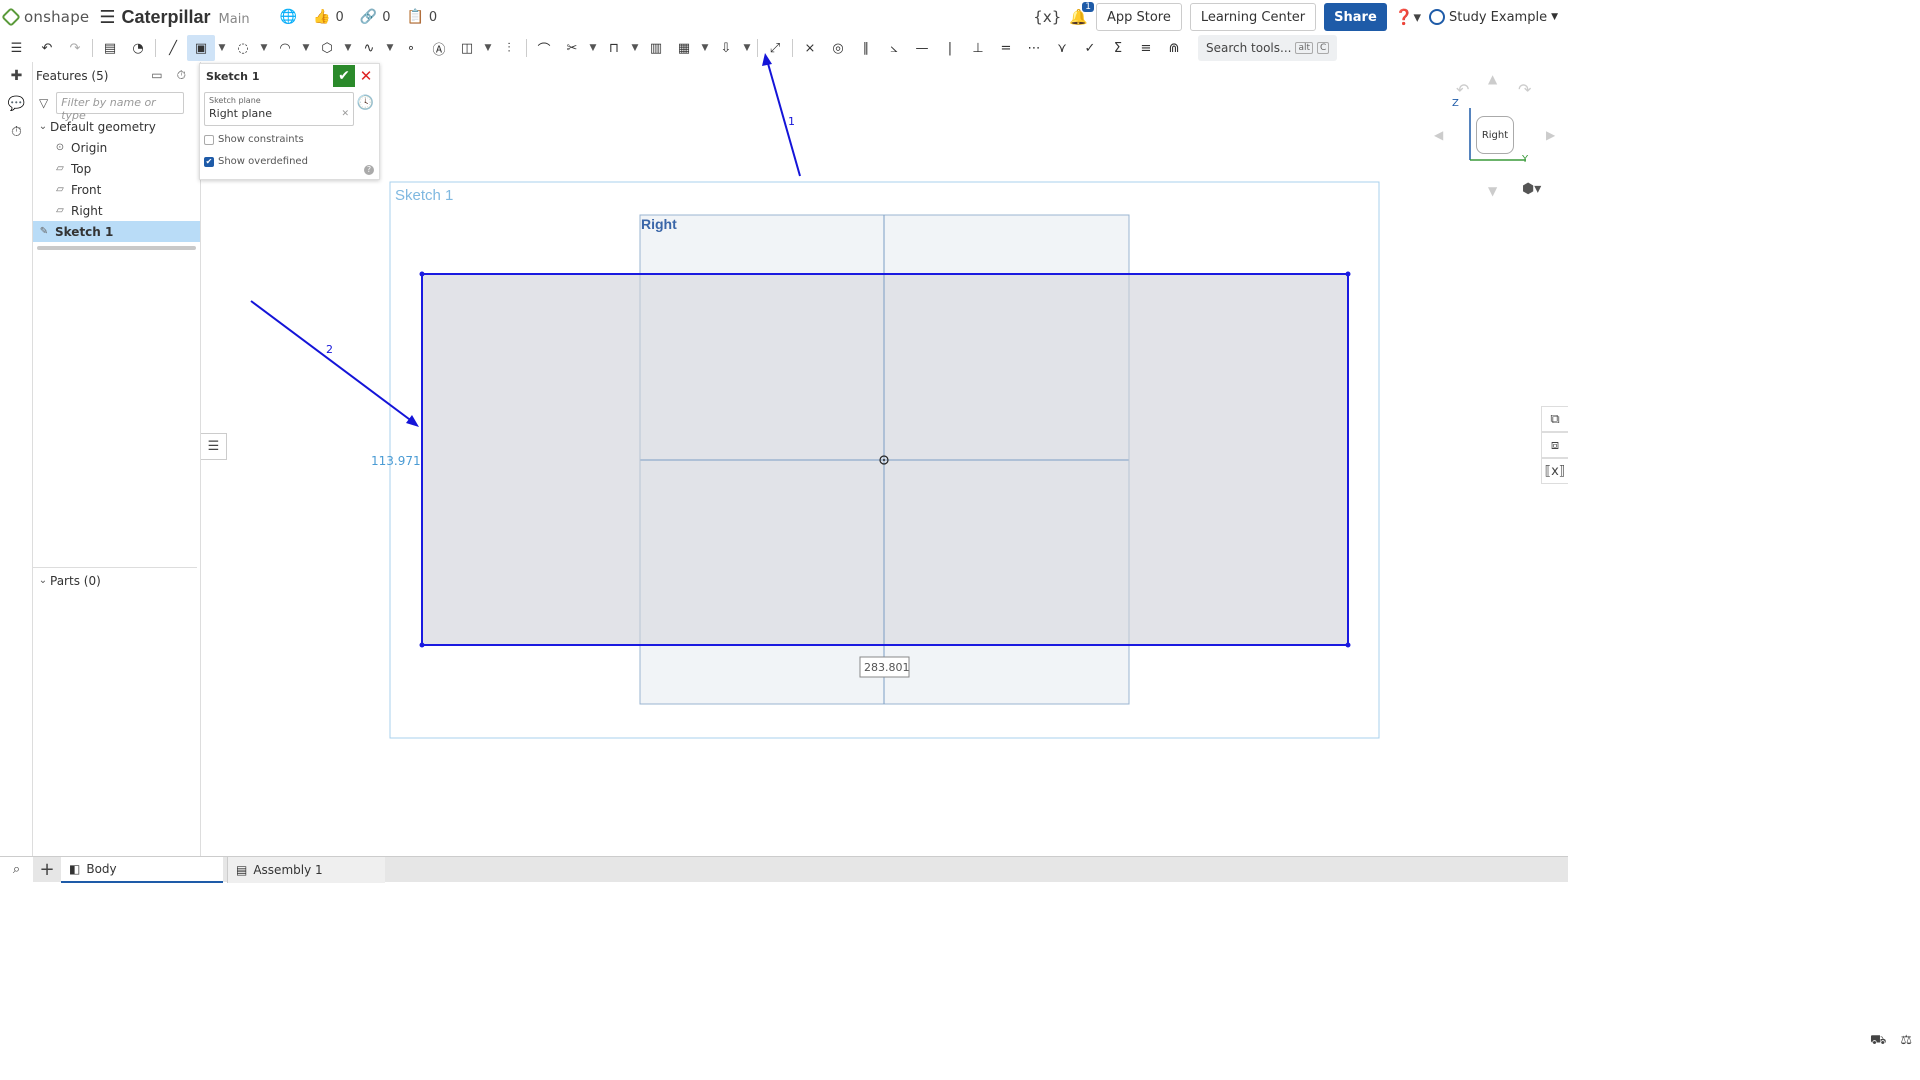 This screenshot has width=1920, height=1080. What do you see at coordinates (1138, 17) in the screenshot?
I see `app-store-button: App Store` at bounding box center [1138, 17].